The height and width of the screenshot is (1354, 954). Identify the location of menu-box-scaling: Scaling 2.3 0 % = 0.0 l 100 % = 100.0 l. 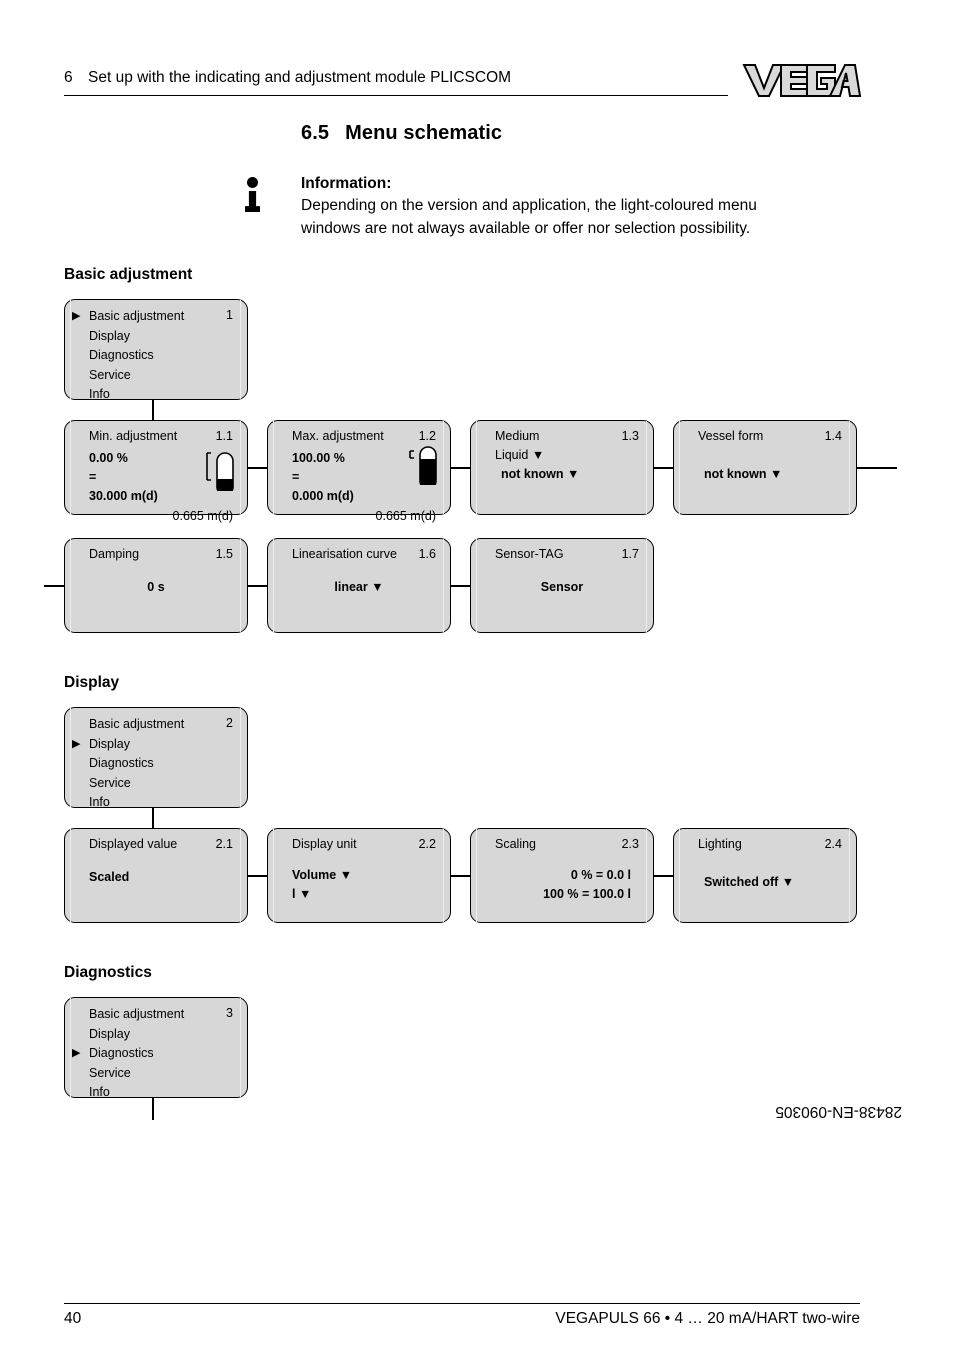
(562, 875).